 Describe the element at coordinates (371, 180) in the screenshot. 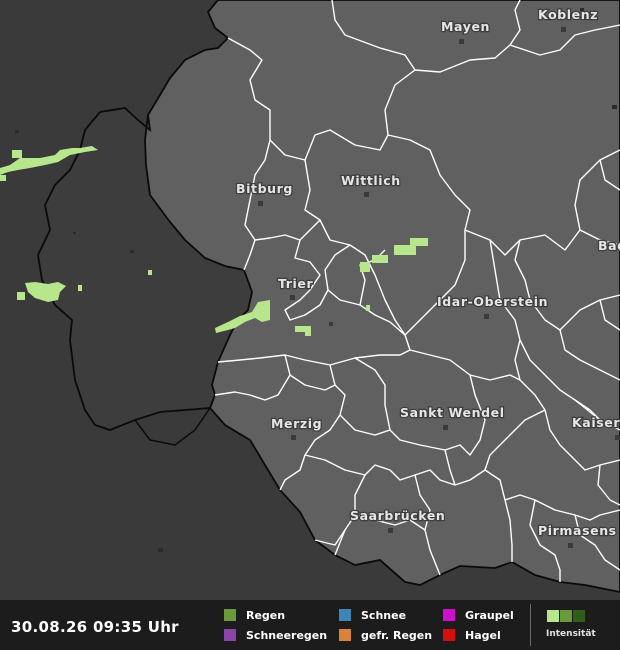

I see `city-label-wittlich: Wittlich` at that location.